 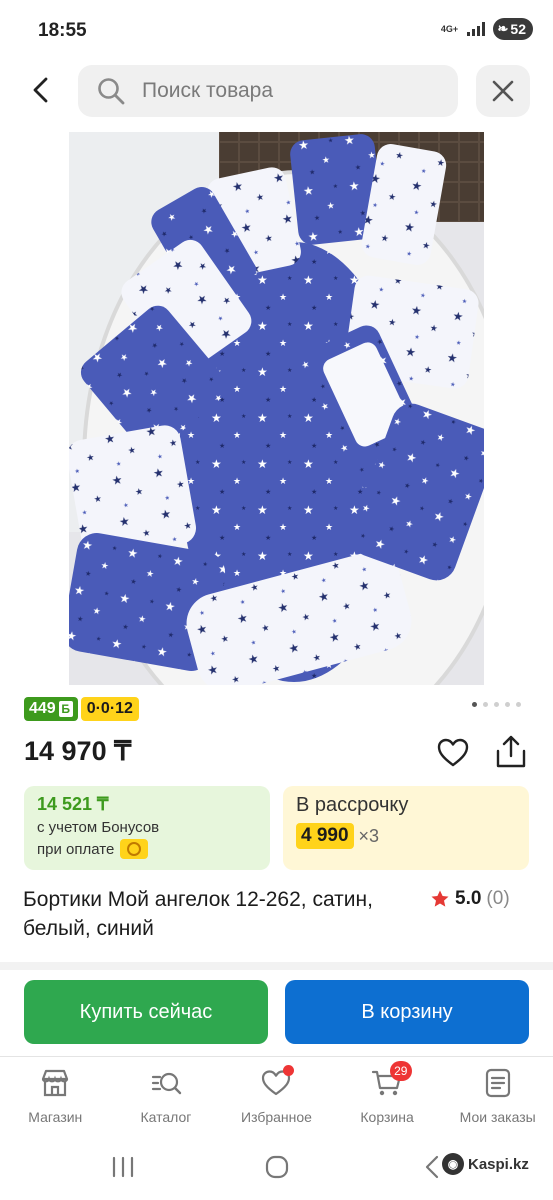 I want to click on chevron-left-icon, so click(x=40, y=90).